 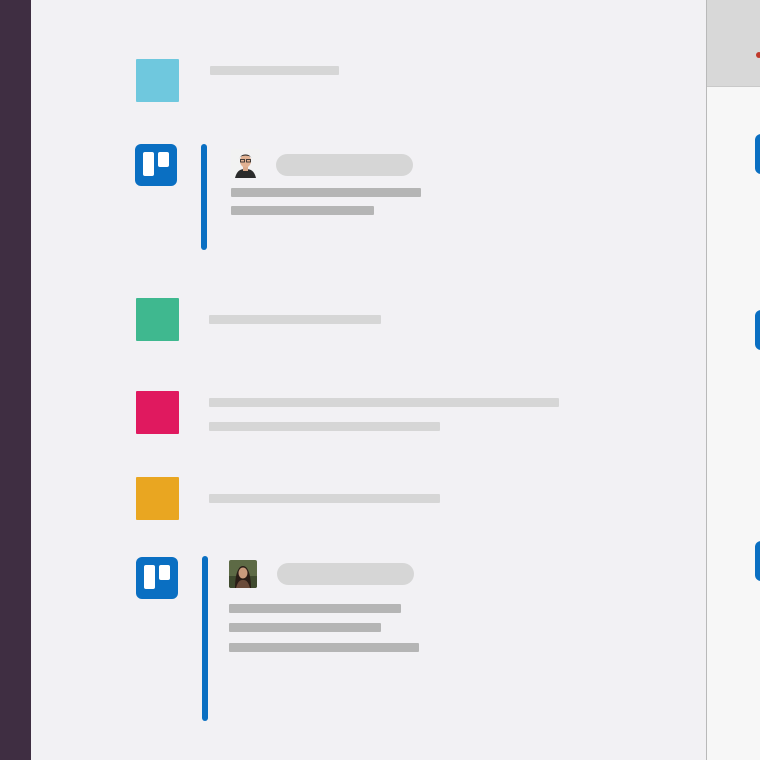 What do you see at coordinates (15, 380) in the screenshot?
I see `workspace-sidebar` at bounding box center [15, 380].